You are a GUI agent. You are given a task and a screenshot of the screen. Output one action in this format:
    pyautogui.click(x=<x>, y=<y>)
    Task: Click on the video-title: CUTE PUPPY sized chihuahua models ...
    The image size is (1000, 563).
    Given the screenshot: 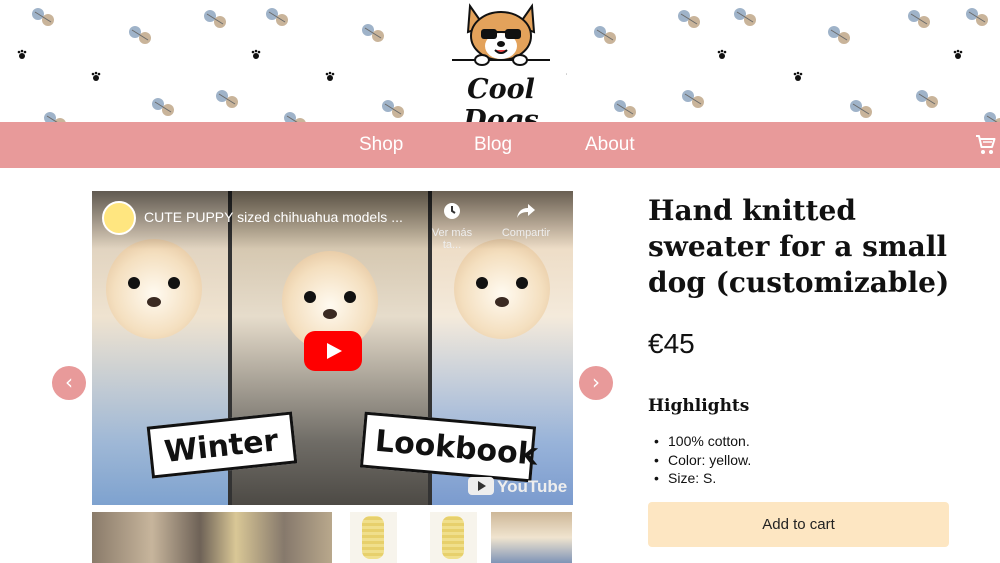 What is the action you would take?
    pyautogui.click(x=273, y=217)
    